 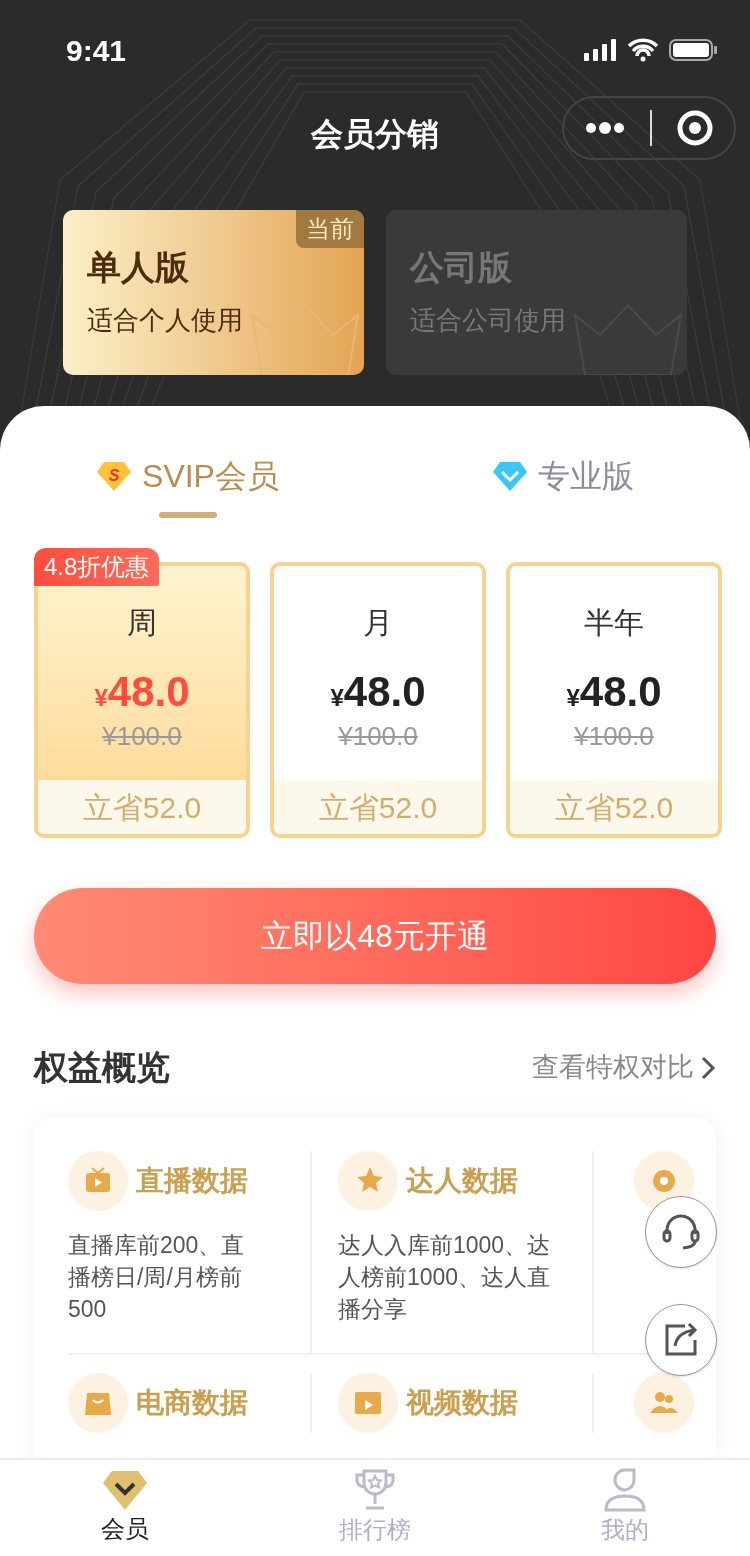 I want to click on tv-icon, so click(x=98, y=1181).